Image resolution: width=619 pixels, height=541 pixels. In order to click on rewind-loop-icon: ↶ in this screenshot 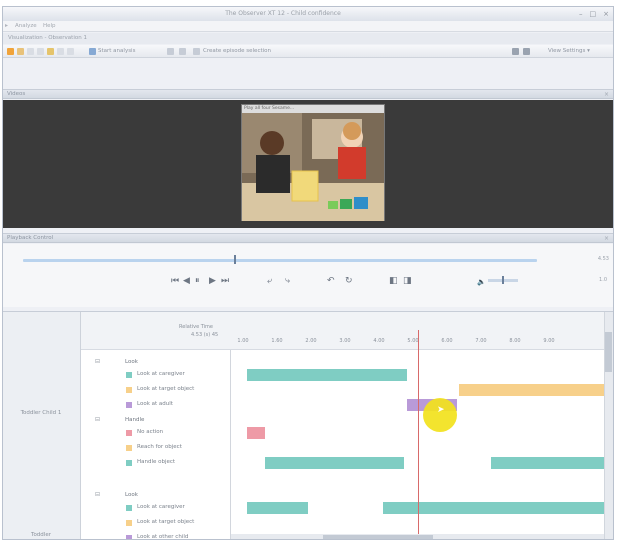, I will do `click(331, 281)`.